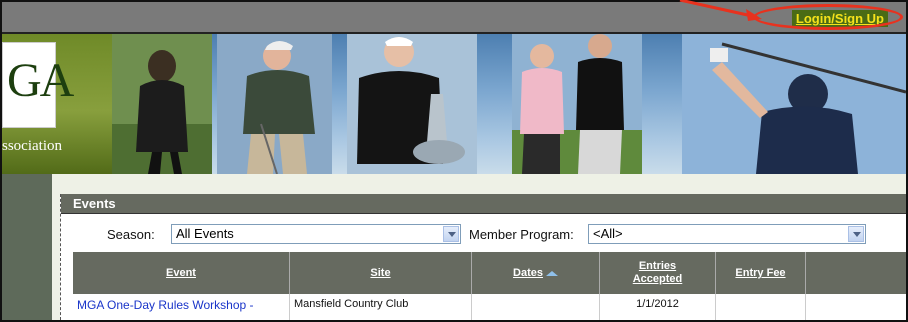  What do you see at coordinates (856, 273) in the screenshot?
I see `column-header-extra` at bounding box center [856, 273].